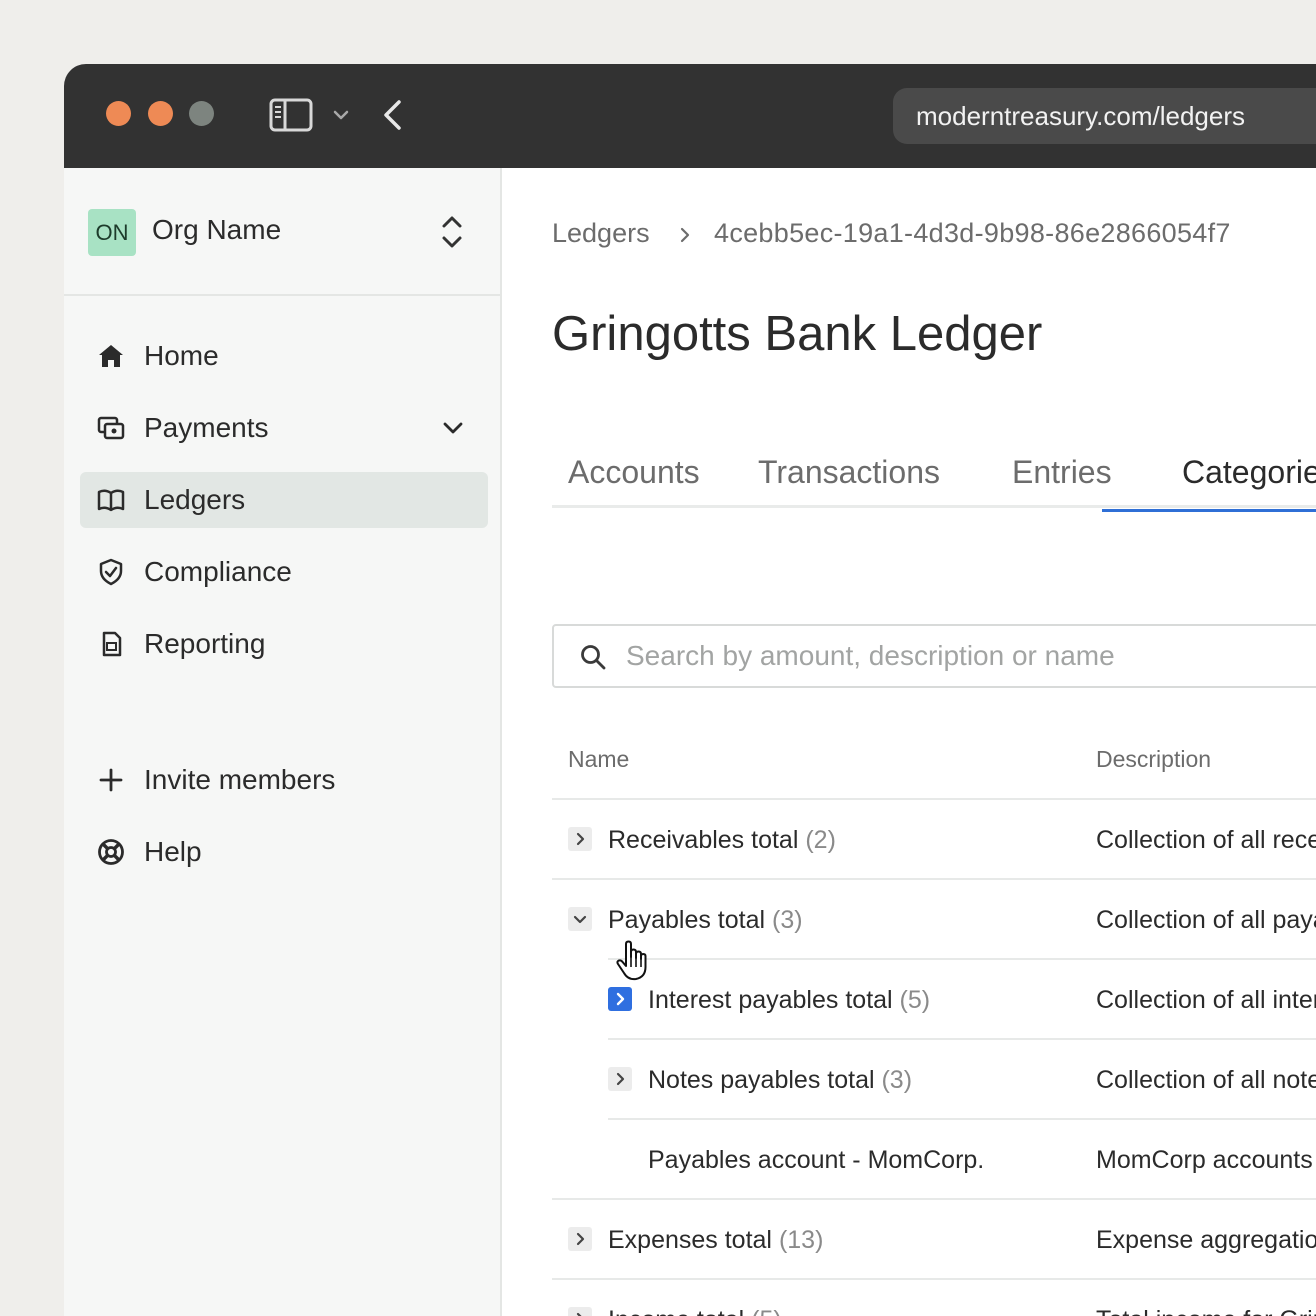 This screenshot has width=1316, height=1316. What do you see at coordinates (112, 232) in the screenshot?
I see `org-avatar: ON` at bounding box center [112, 232].